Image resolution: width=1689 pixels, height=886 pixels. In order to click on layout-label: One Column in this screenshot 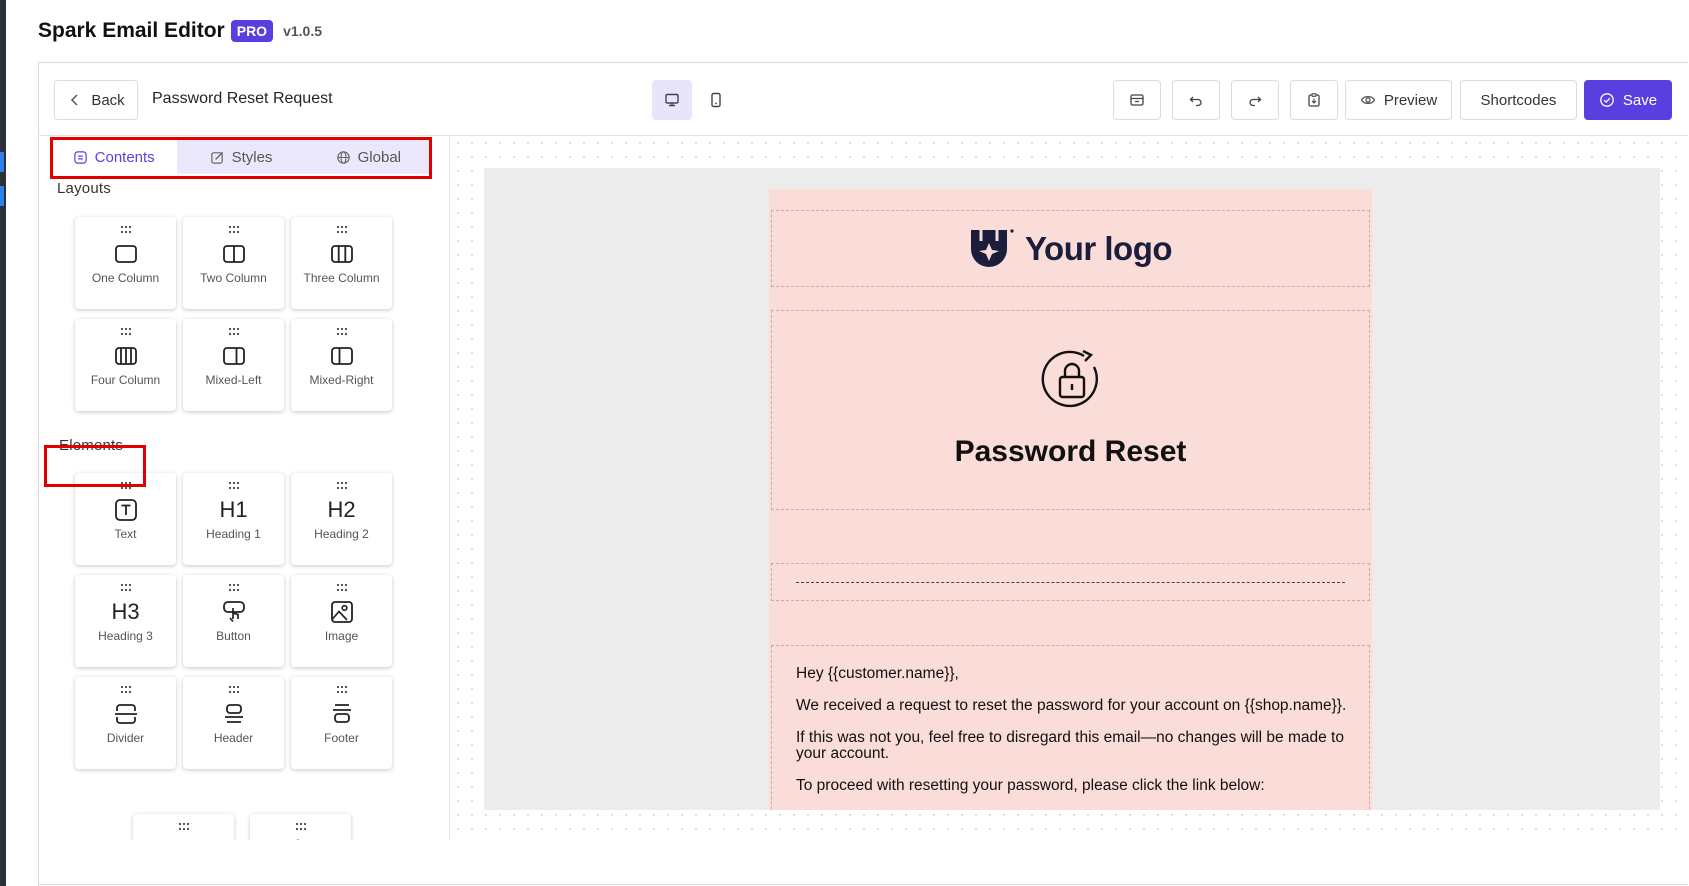, I will do `click(125, 278)`.